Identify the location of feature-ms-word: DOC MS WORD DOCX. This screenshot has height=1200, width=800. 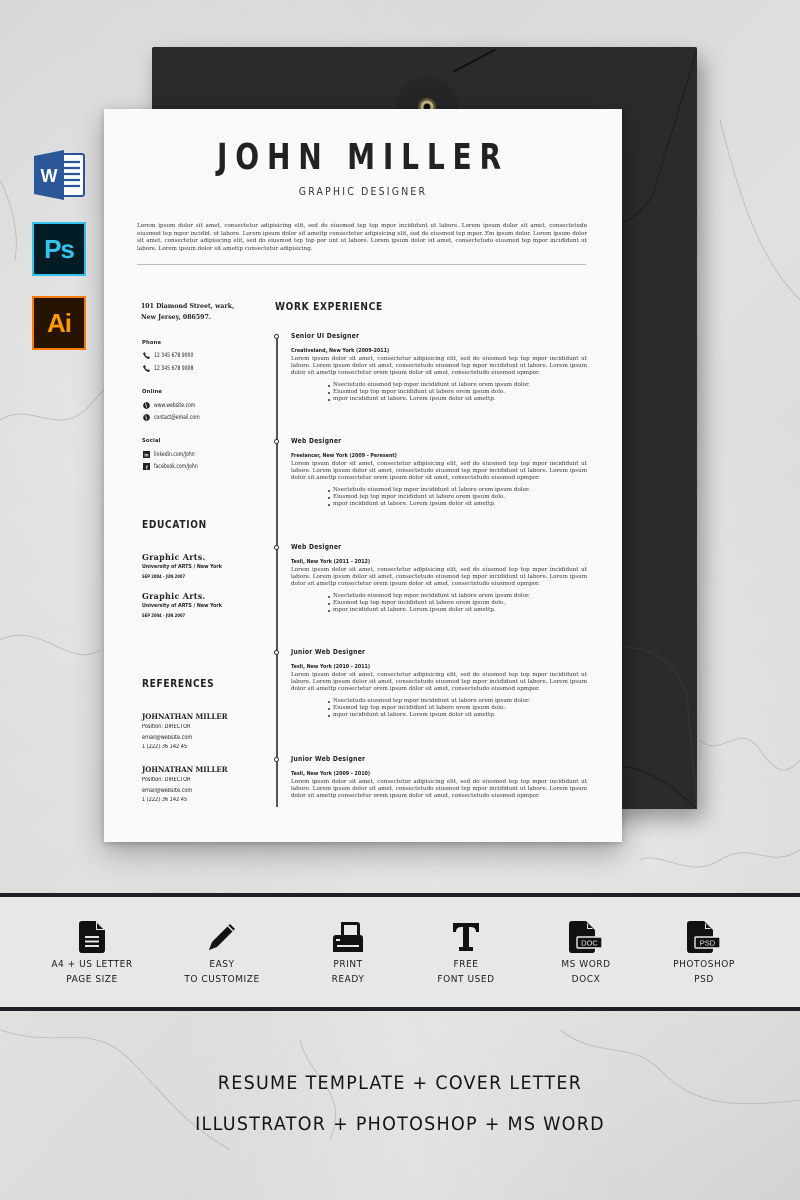
(586, 952).